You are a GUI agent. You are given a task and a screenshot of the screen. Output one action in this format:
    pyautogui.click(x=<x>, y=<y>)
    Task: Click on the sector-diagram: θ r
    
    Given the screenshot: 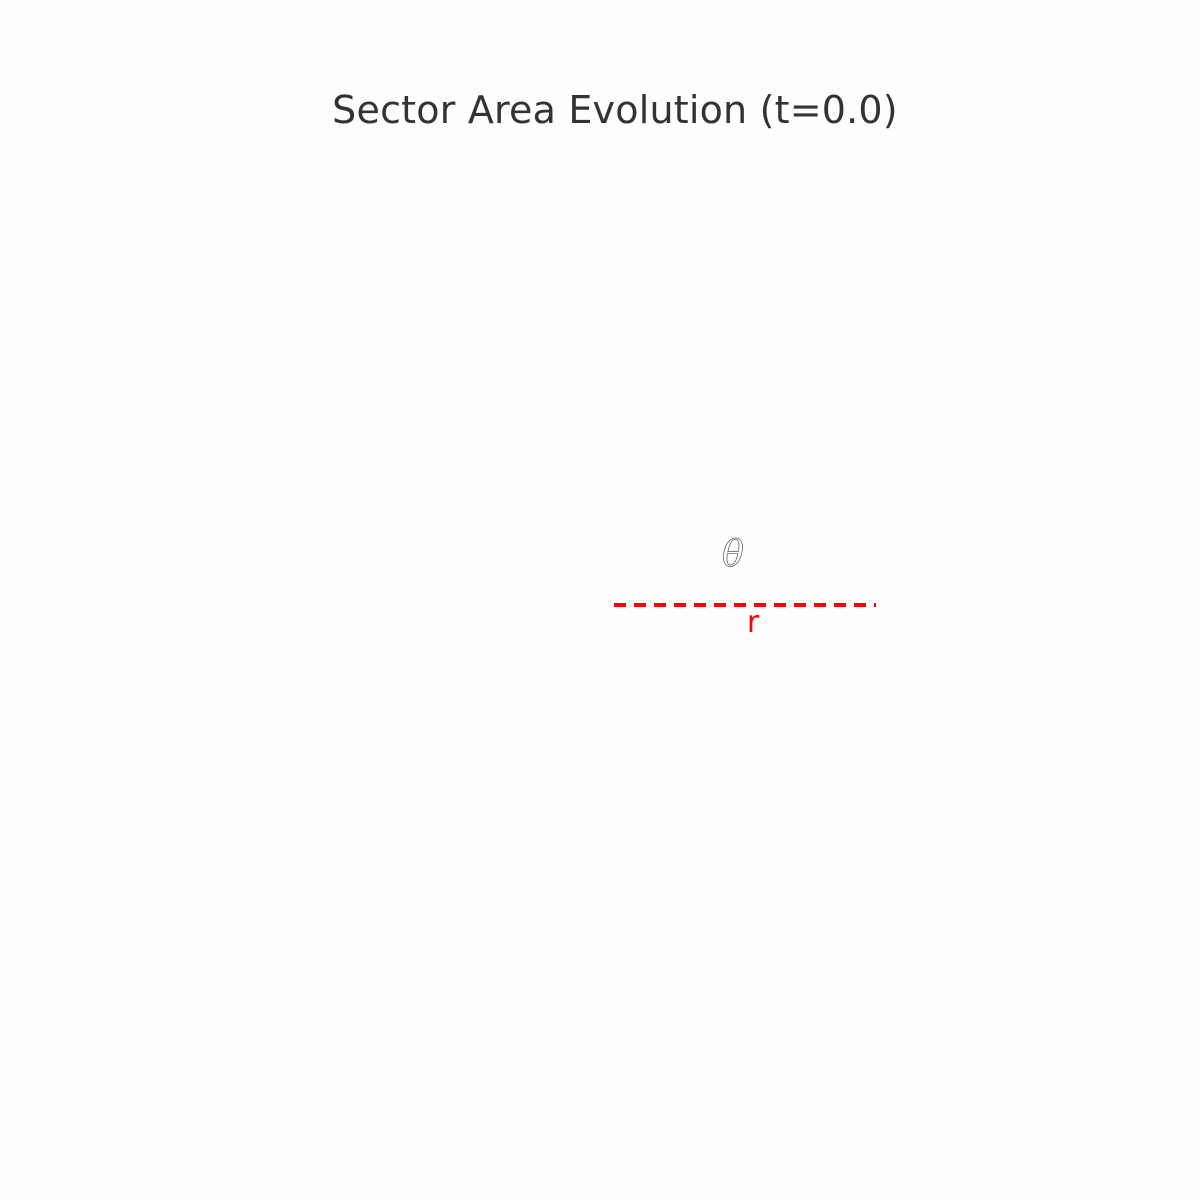 What is the action you would take?
    pyautogui.click(x=745, y=587)
    